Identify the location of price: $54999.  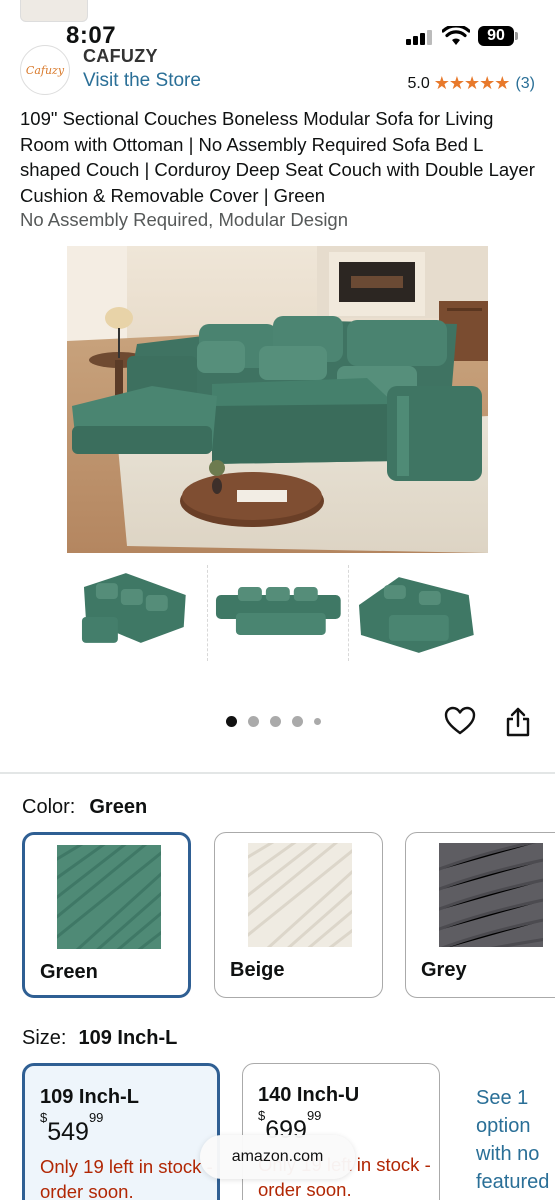
(71, 1128).